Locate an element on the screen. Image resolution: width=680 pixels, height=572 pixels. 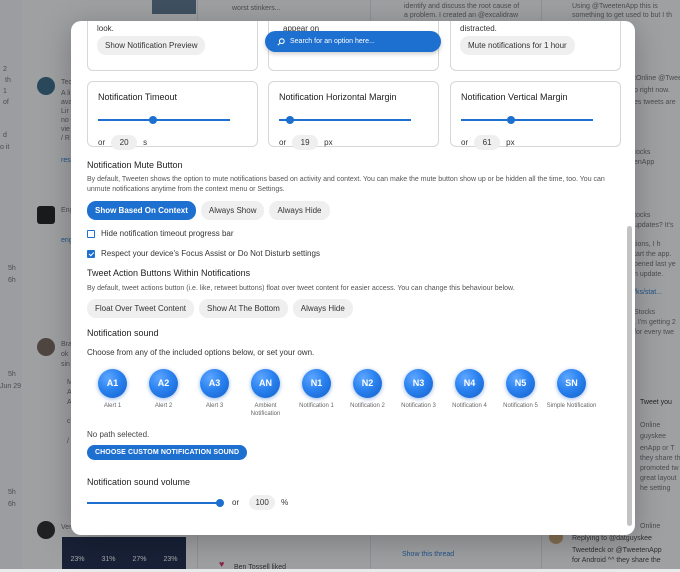
option-float-over: Float Over Tweet Content is located at coordinates (141, 308).